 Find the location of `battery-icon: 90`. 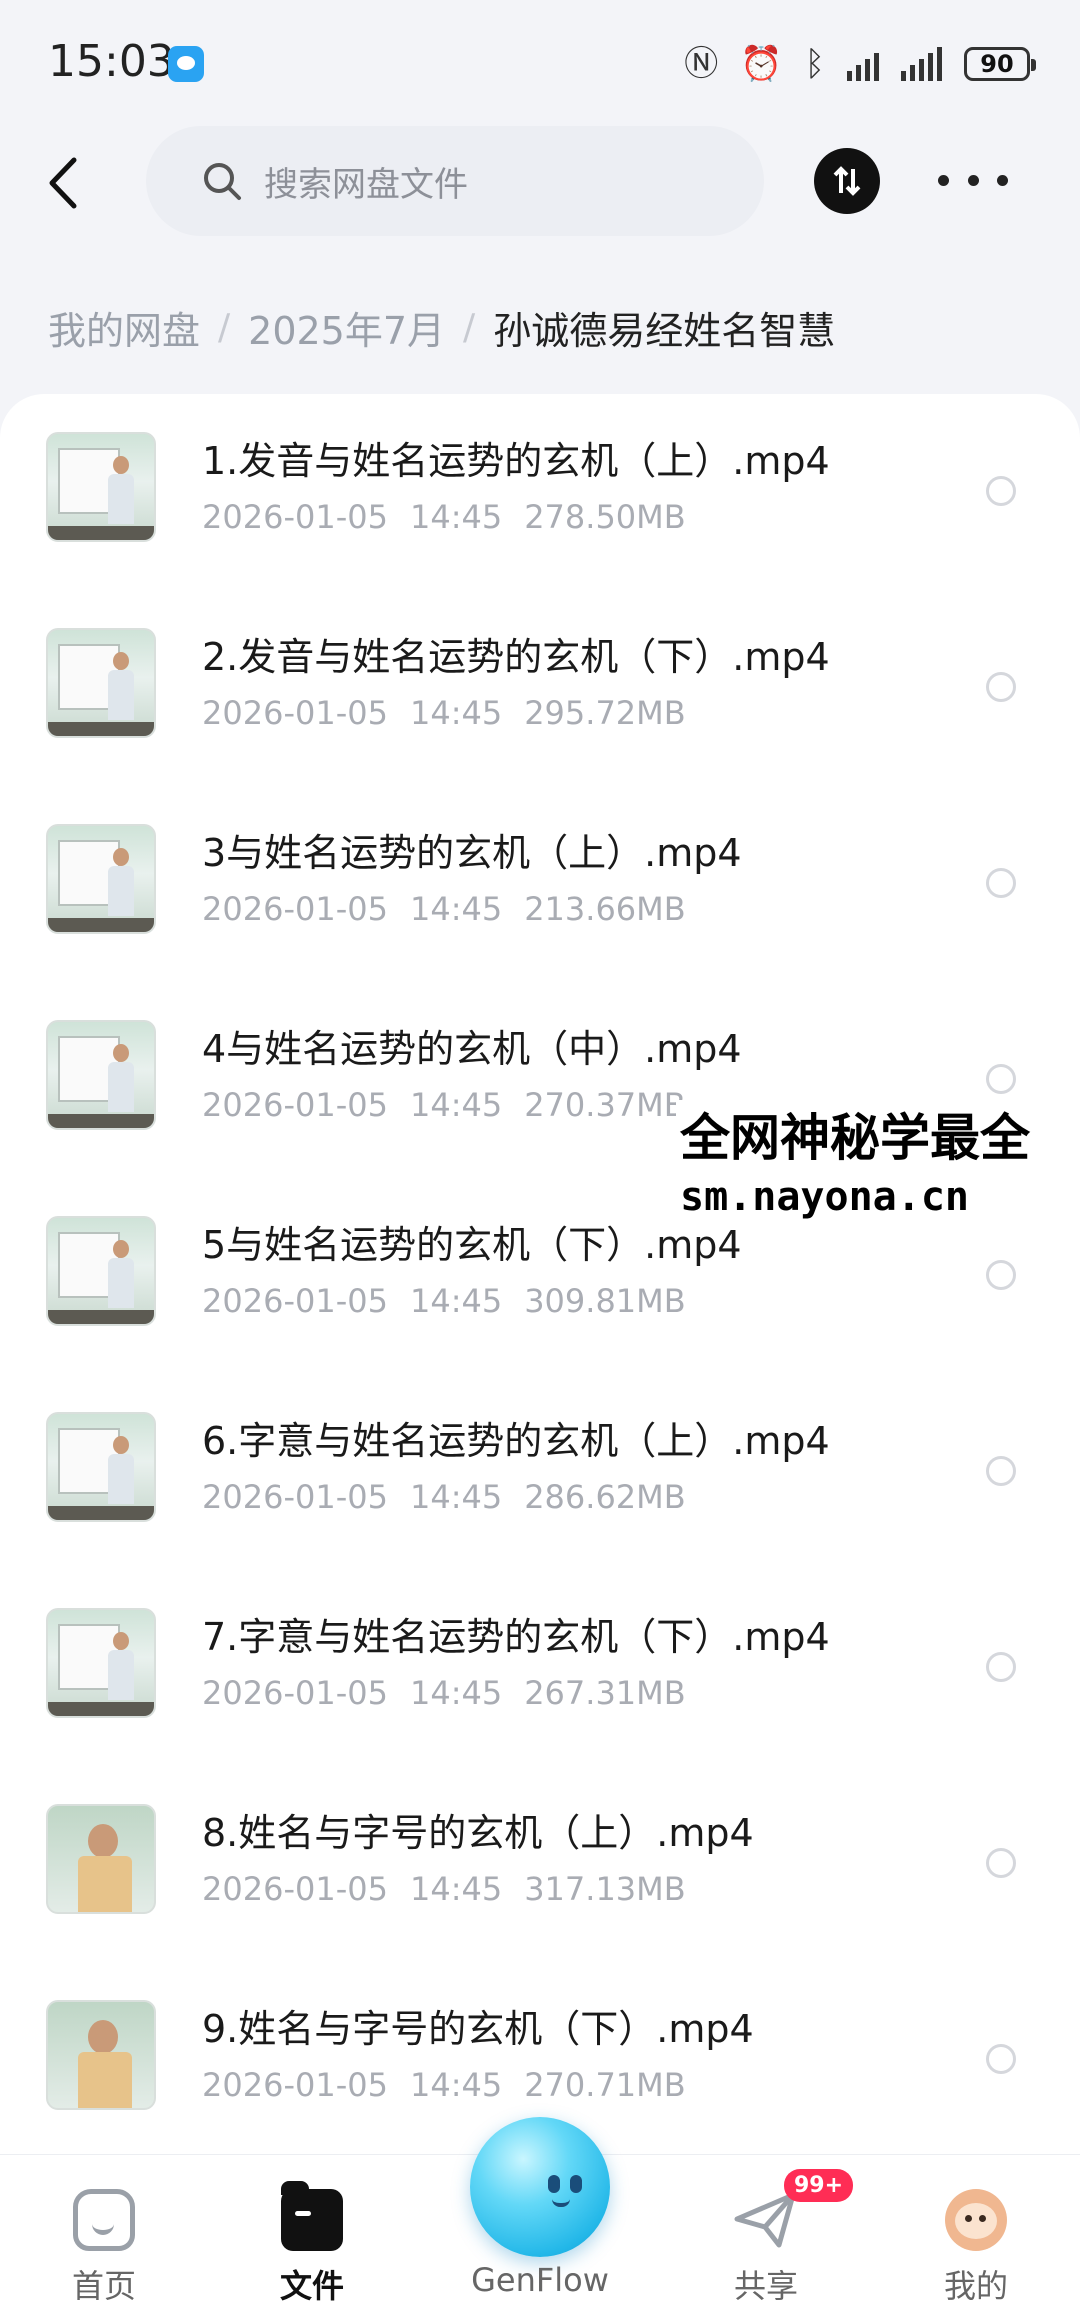

battery-icon: 90 is located at coordinates (1000, 64).